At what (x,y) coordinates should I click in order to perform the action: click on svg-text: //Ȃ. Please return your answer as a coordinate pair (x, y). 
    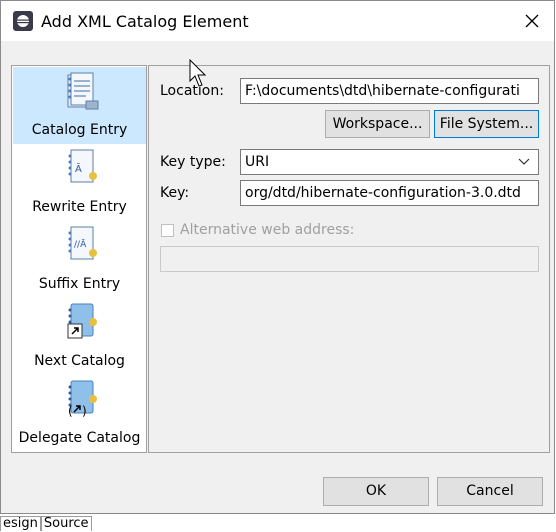
    Looking at the image, I should click on (80, 244).